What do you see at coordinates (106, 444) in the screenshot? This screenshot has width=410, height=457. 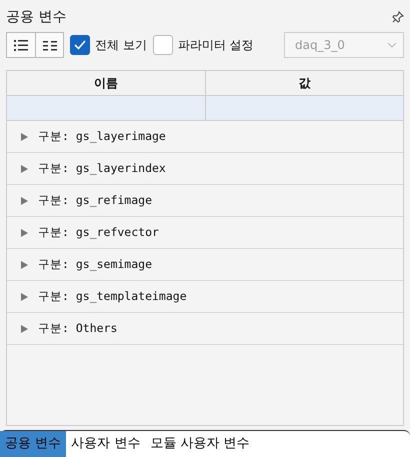 I see `tab: 사용자 변수` at bounding box center [106, 444].